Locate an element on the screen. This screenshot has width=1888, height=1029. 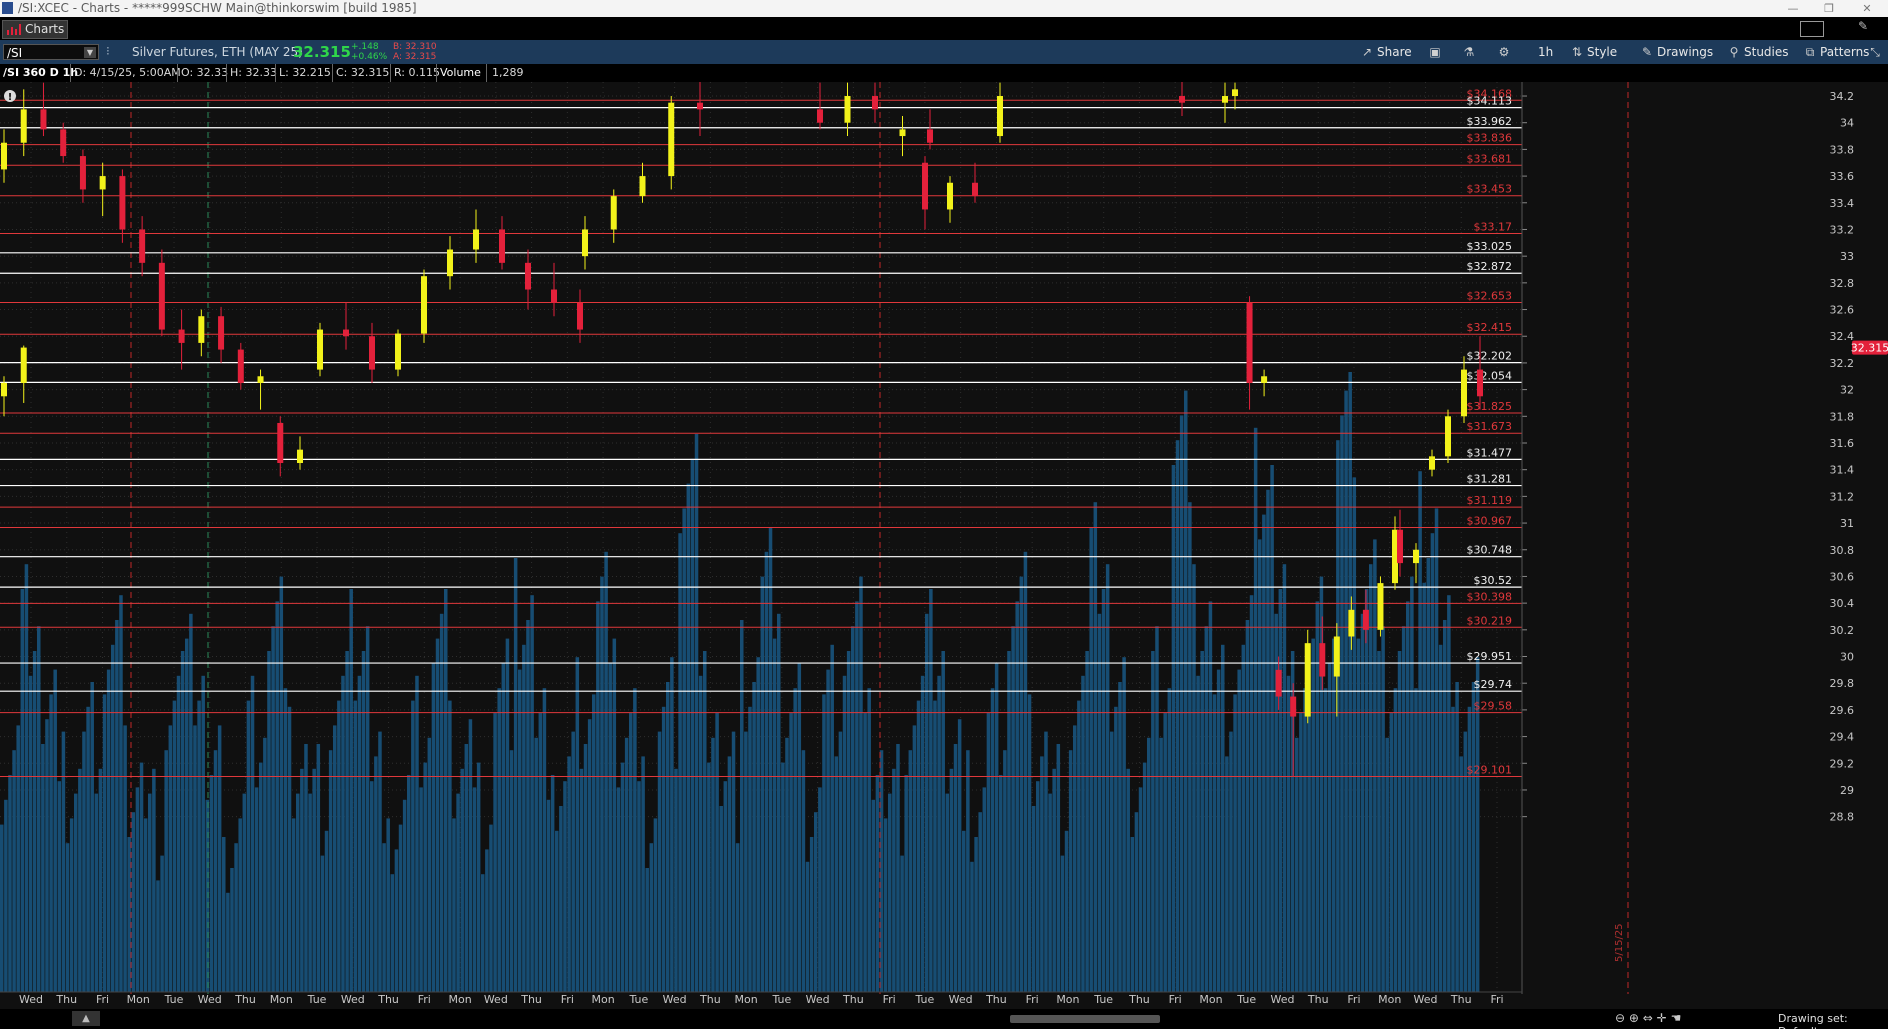
x-tick-label: Fri is located at coordinates (889, 999).